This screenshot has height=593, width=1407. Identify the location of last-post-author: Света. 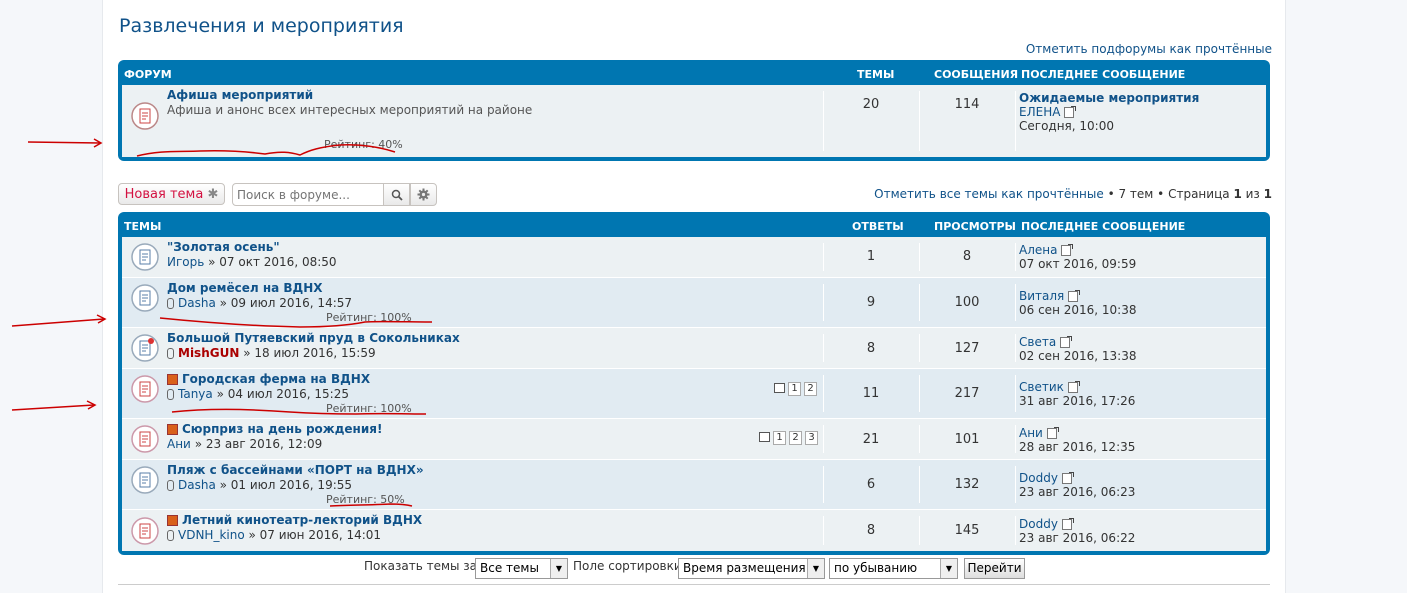
(1037, 342).